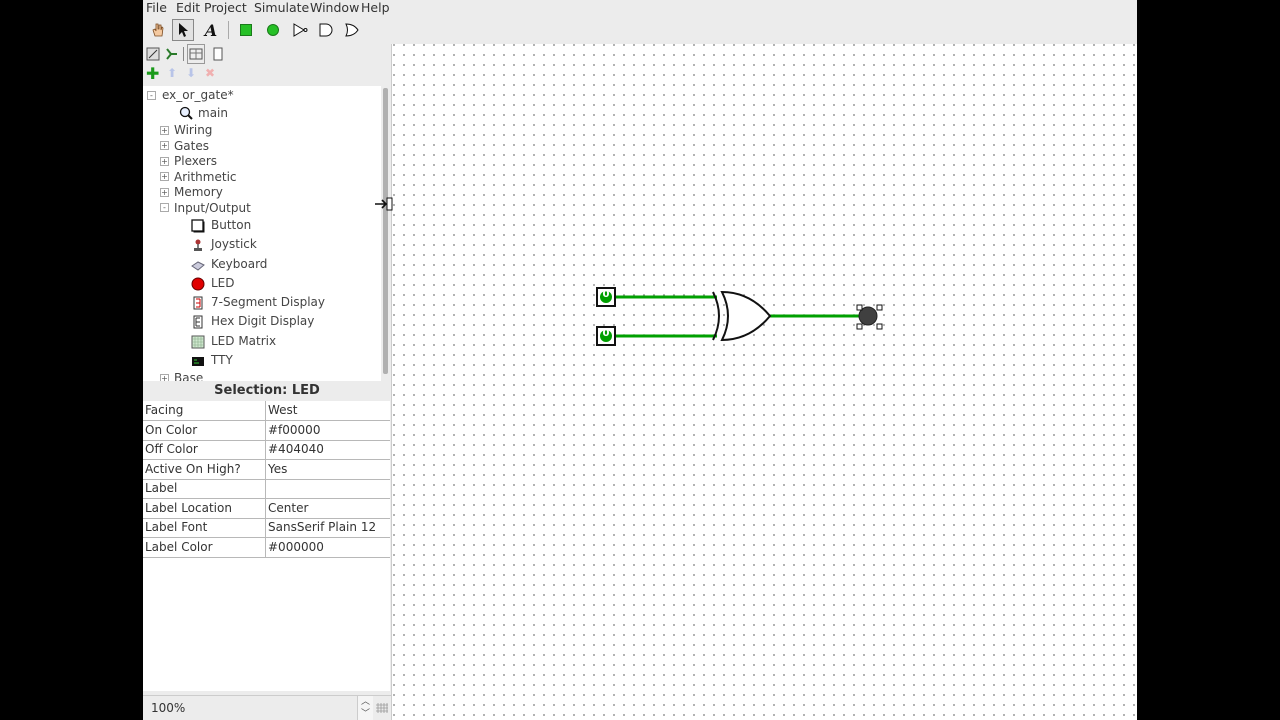 The height and width of the screenshot is (720, 1280). What do you see at coordinates (382, 708) in the screenshot?
I see `grid-toggle-icon` at bounding box center [382, 708].